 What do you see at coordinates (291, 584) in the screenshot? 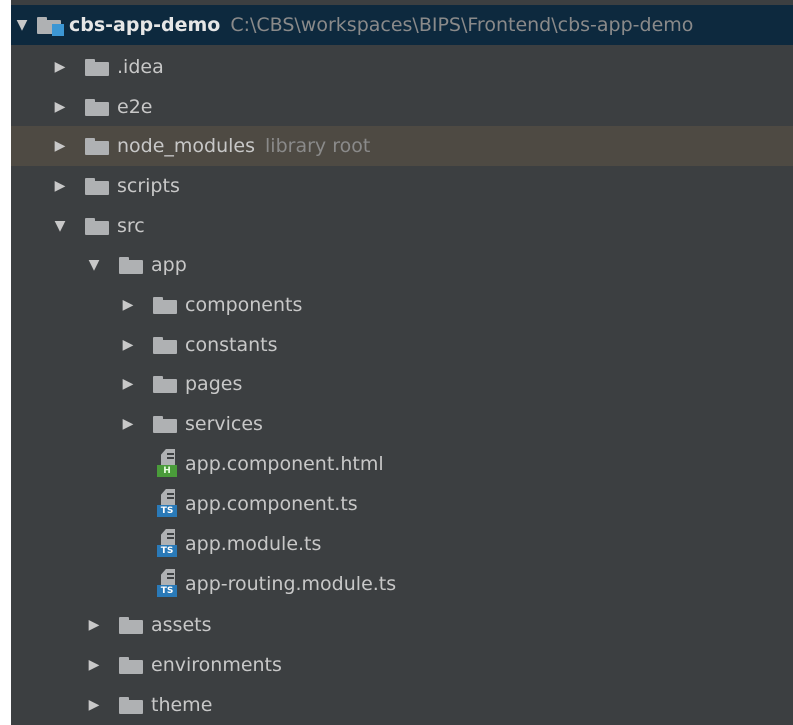
I see `tree-item-label: app-routing.module.ts` at bounding box center [291, 584].